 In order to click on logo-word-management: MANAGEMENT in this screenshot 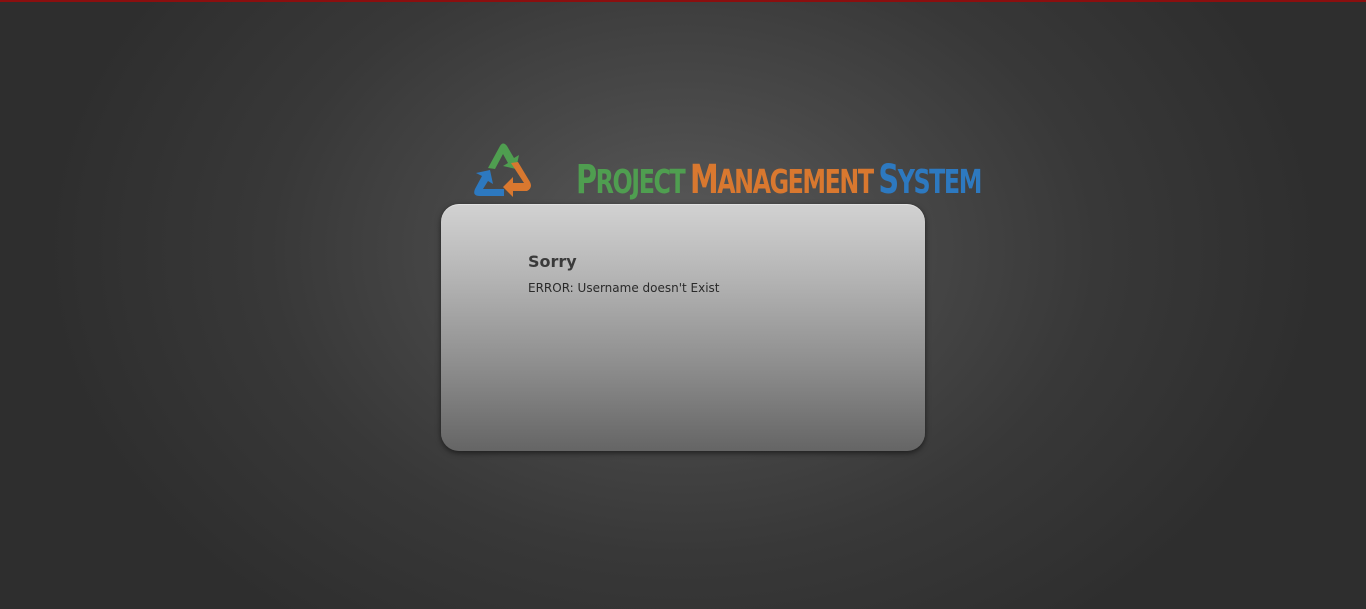, I will do `click(782, 180)`.